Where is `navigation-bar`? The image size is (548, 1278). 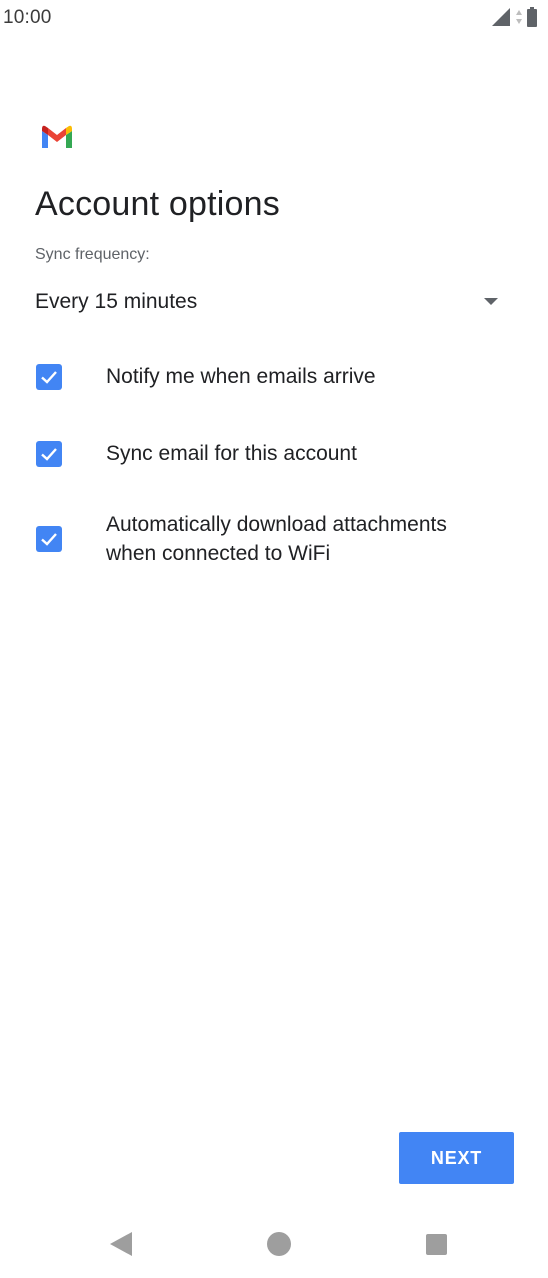 navigation-bar is located at coordinates (274, 1245).